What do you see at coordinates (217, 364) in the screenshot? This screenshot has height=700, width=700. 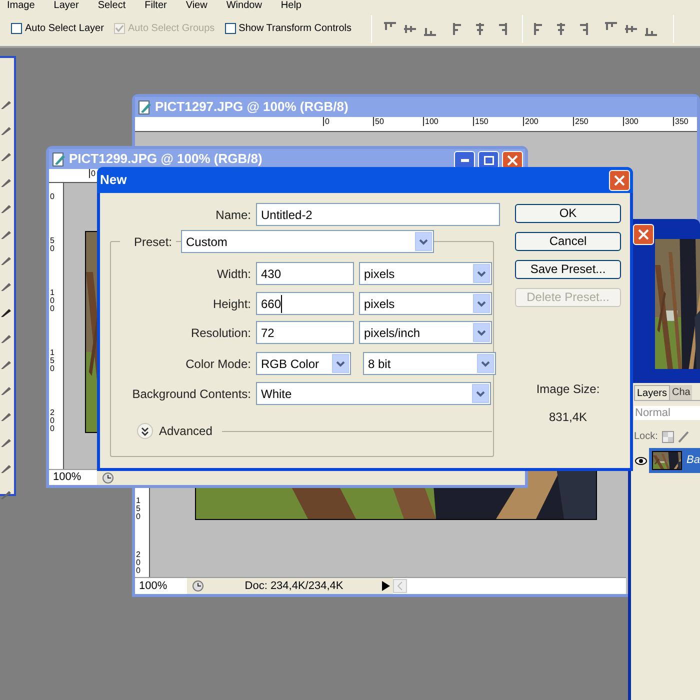 I see `field-label: Color Mode:` at bounding box center [217, 364].